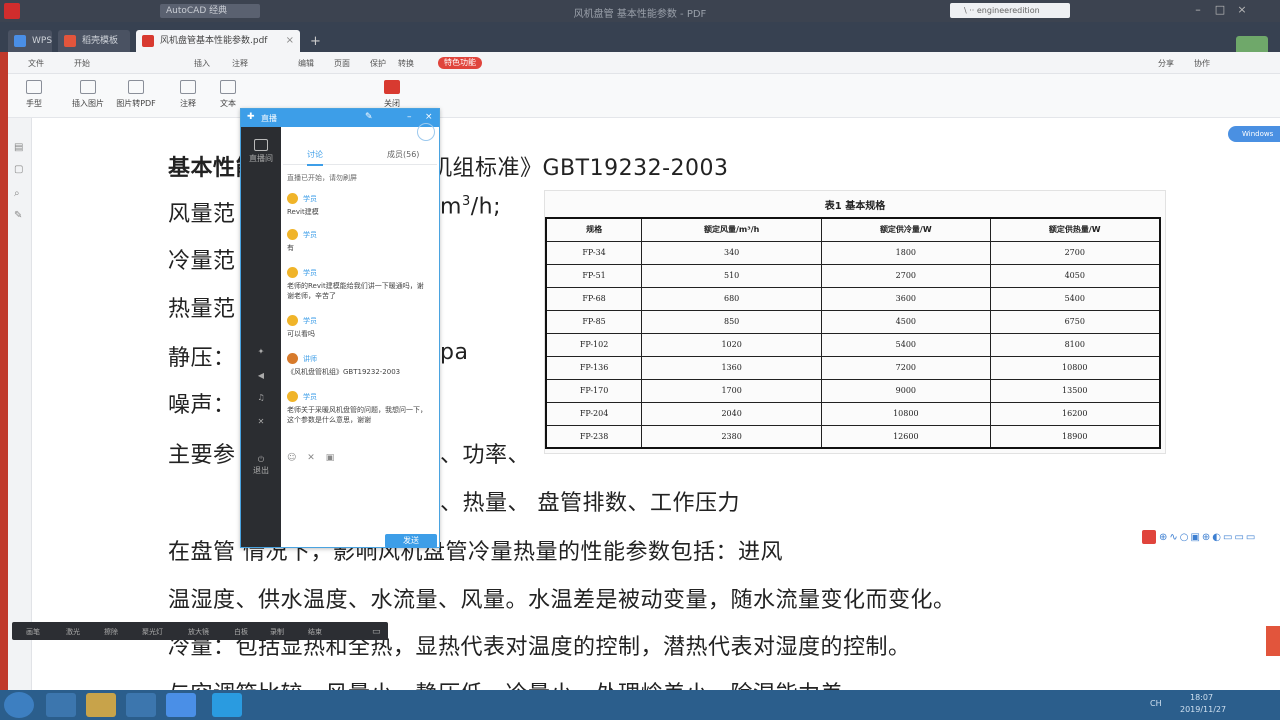 The width and height of the screenshot is (1280, 720). I want to click on mini-tools-icons: ⊕∿○▣⊕◐▭▭▭, so click(1208, 537).